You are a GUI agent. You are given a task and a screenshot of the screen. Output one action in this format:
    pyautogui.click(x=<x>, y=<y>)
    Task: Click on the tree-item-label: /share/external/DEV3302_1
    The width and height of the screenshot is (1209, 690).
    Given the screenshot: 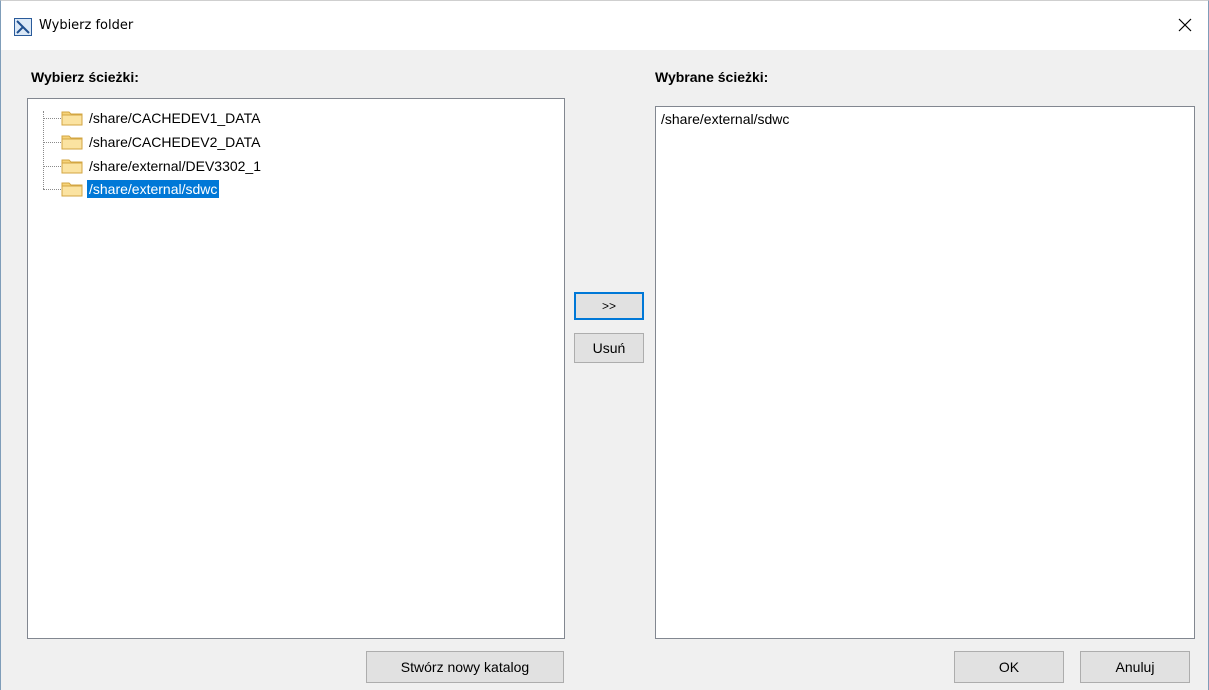 What is the action you would take?
    pyautogui.click(x=175, y=166)
    